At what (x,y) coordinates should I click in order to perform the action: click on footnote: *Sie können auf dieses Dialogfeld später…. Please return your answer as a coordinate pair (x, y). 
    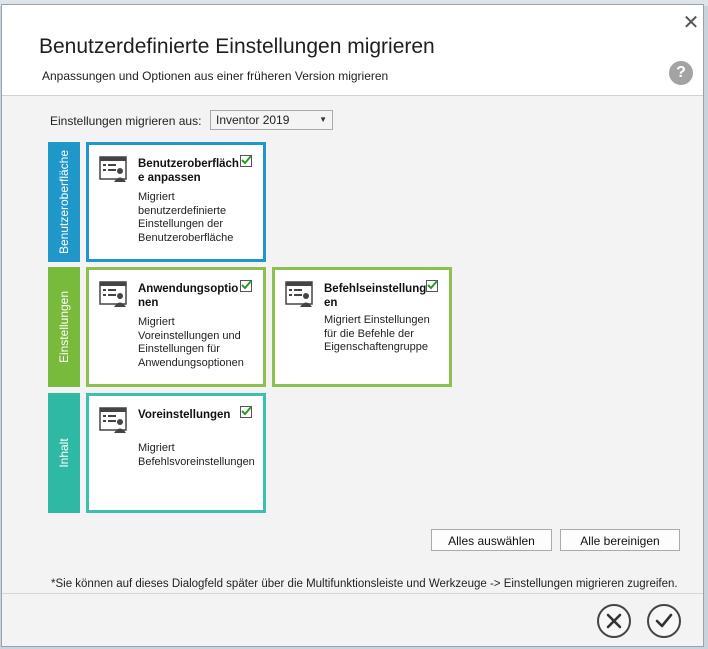
    Looking at the image, I should click on (364, 584).